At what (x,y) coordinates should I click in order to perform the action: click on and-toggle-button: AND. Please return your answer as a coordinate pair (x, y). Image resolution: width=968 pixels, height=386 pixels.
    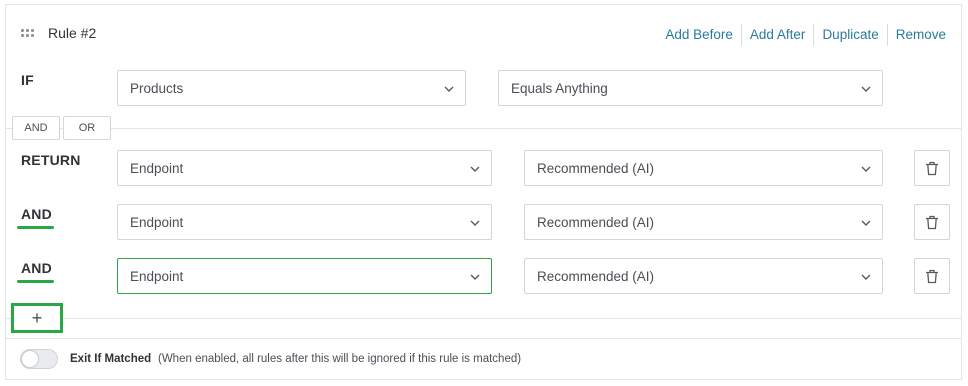
    Looking at the image, I should click on (36, 128).